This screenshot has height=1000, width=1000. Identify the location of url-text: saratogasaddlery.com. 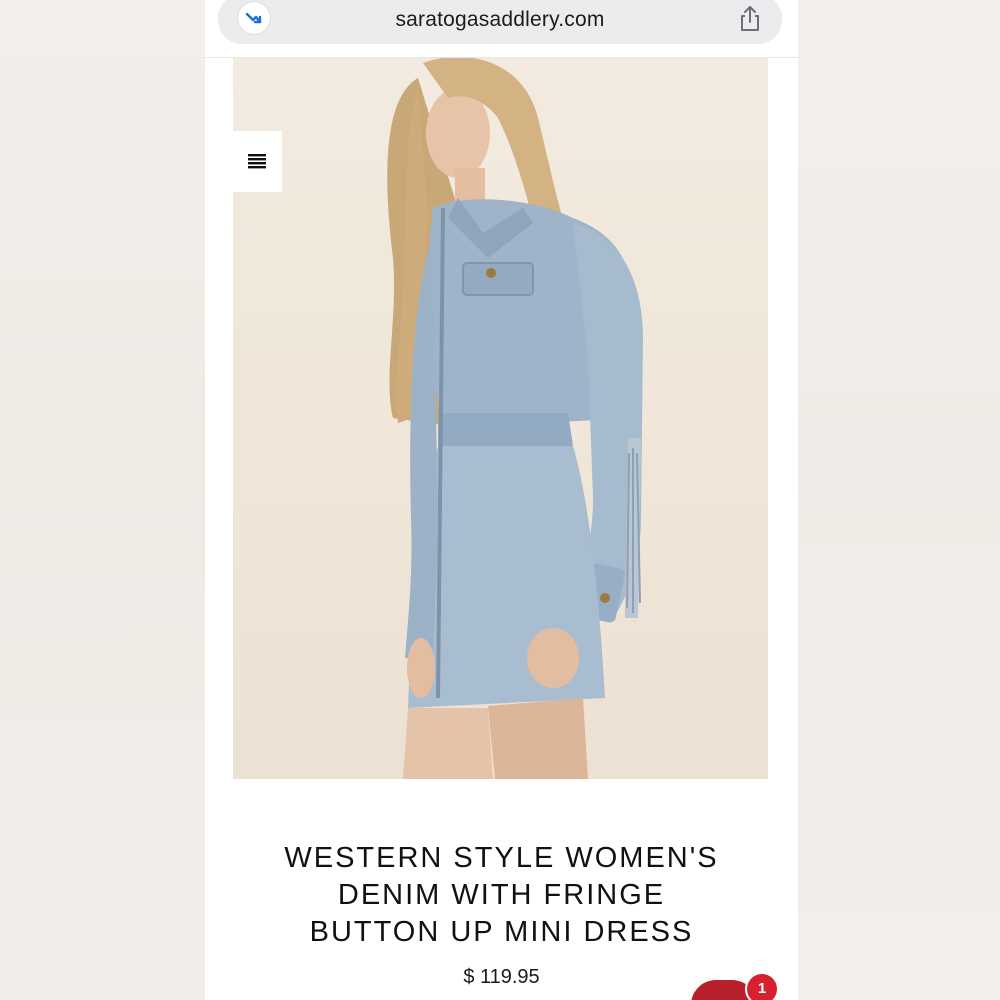
(500, 20).